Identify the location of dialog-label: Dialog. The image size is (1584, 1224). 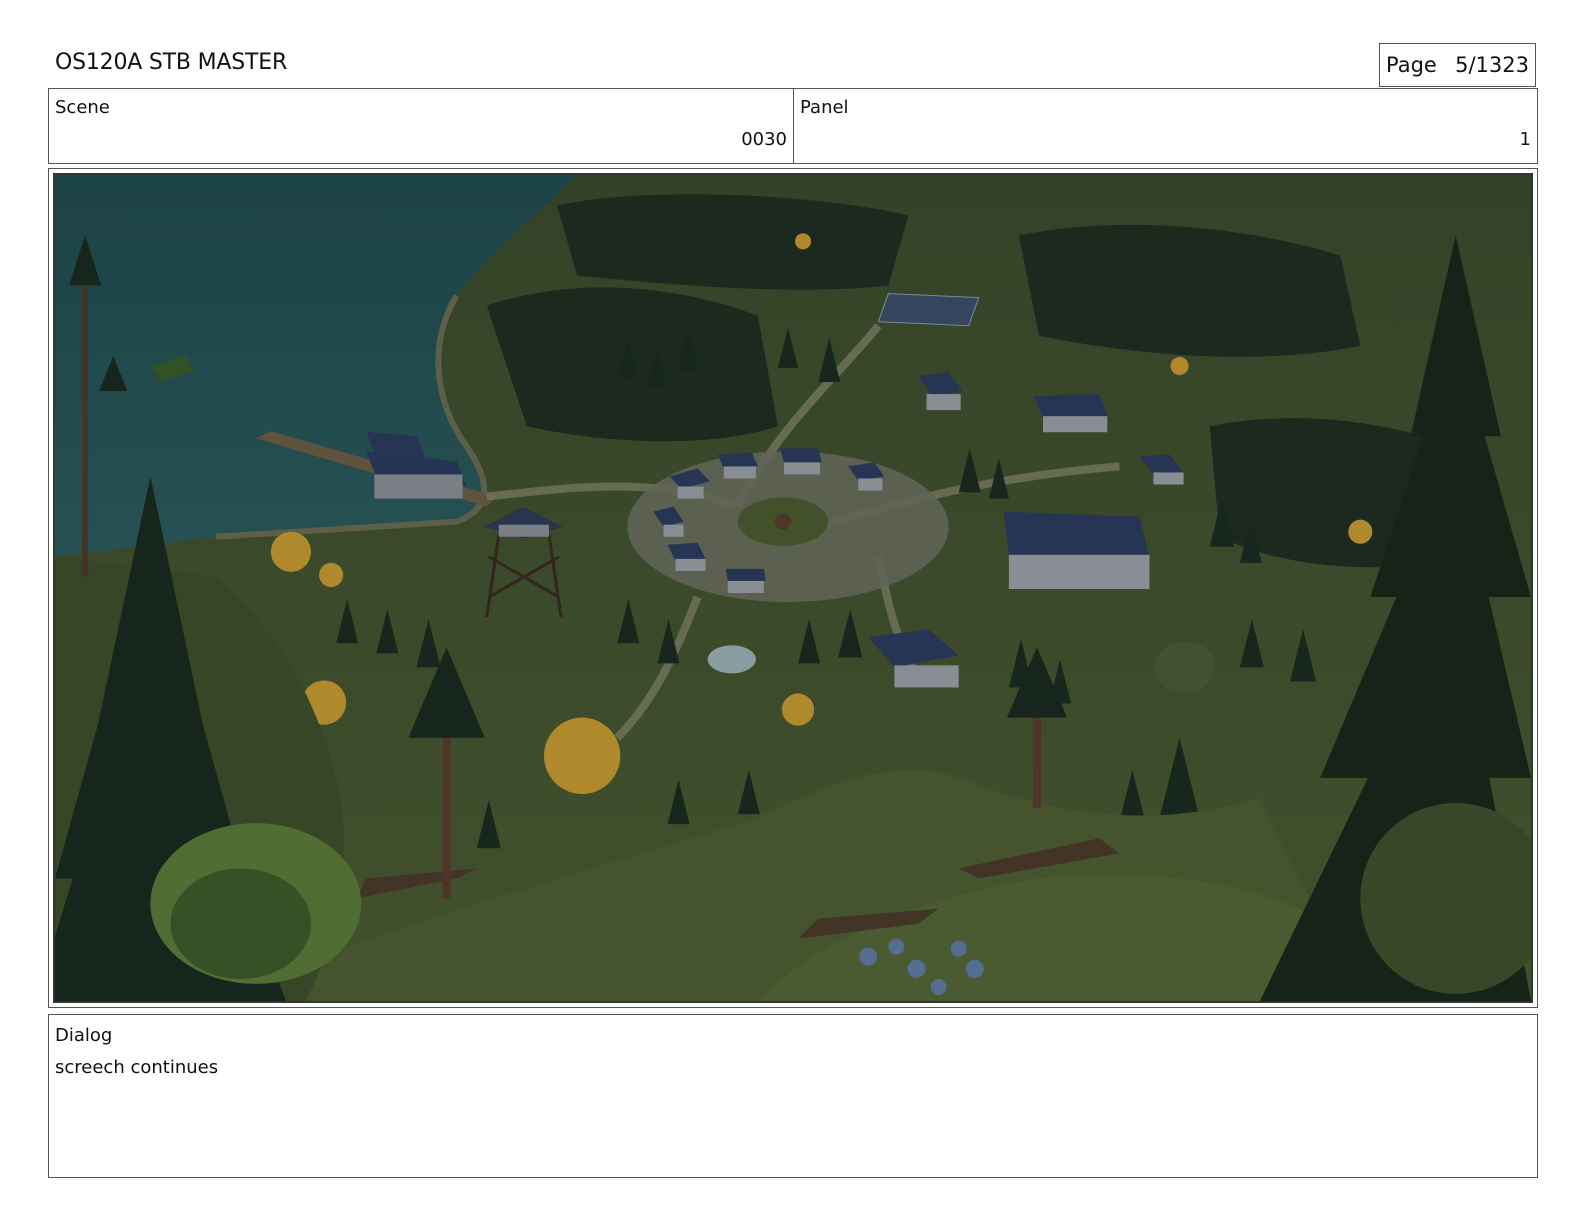
(84, 1035).